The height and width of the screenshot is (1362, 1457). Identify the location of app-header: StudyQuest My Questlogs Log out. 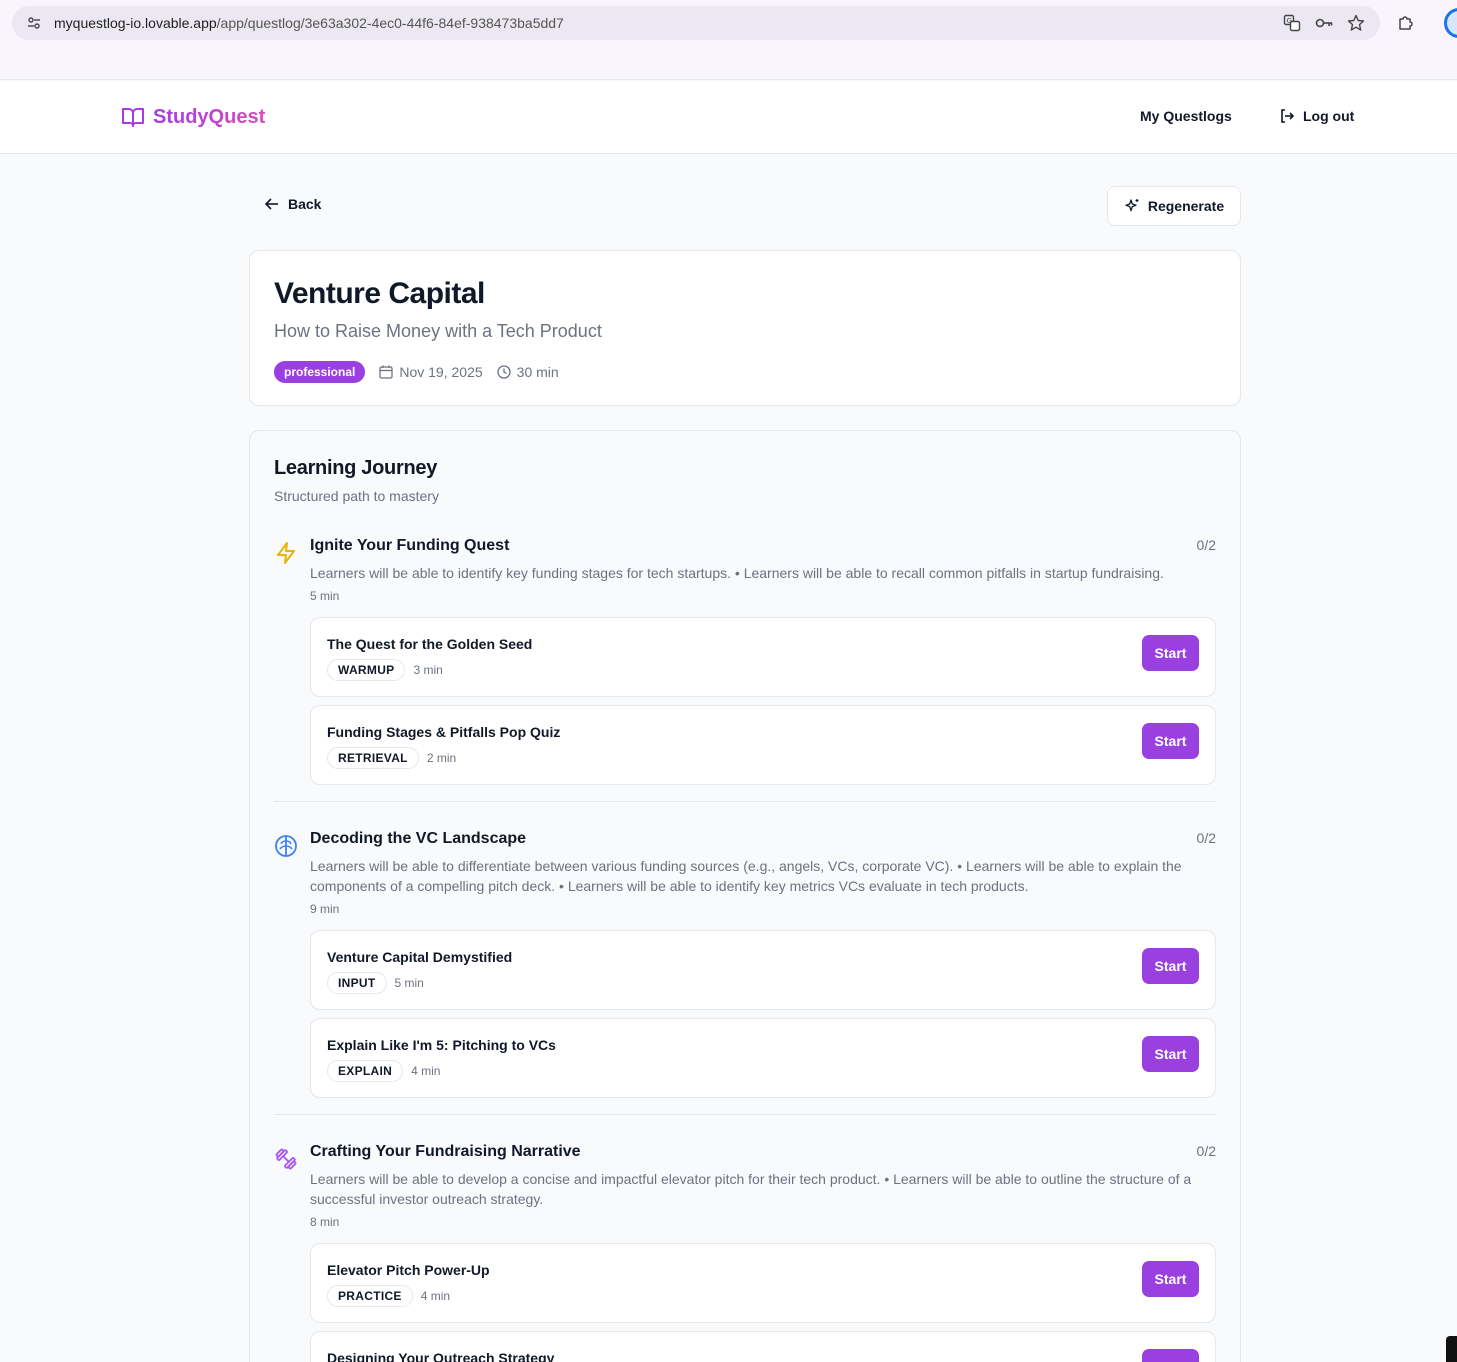
(728, 117).